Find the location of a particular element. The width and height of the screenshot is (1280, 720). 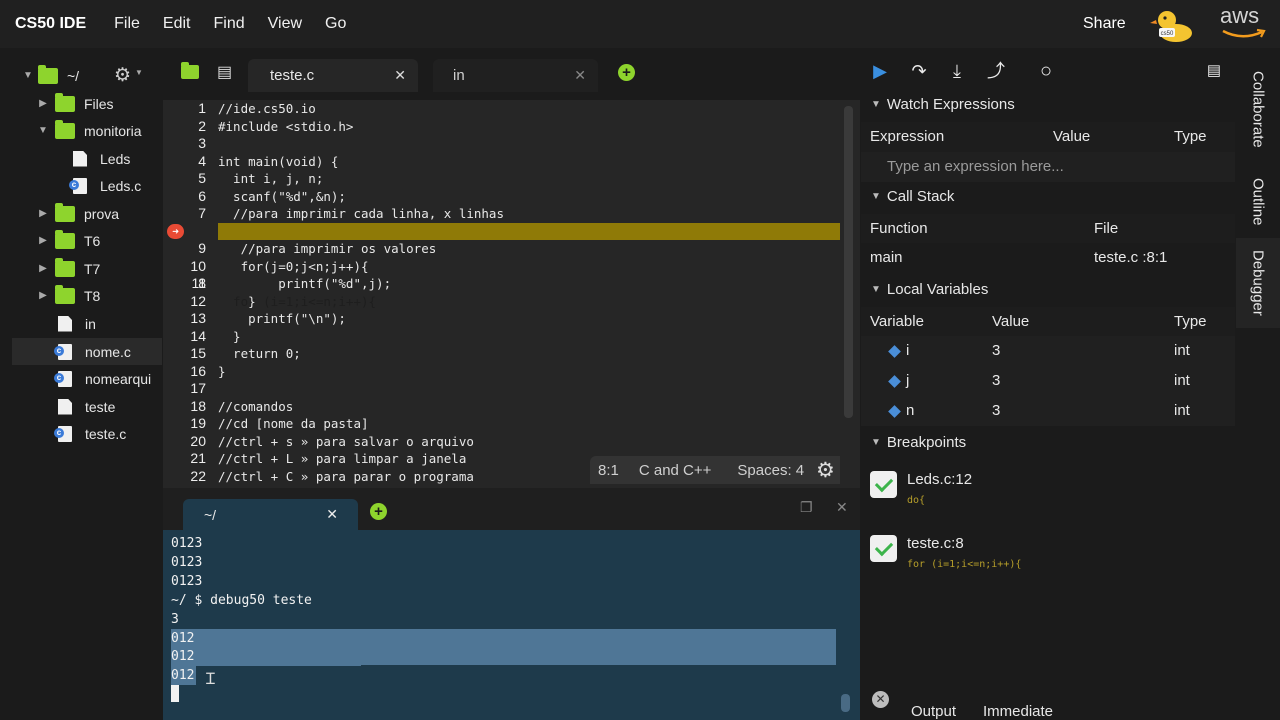

output-tab: Output is located at coordinates (933, 711).